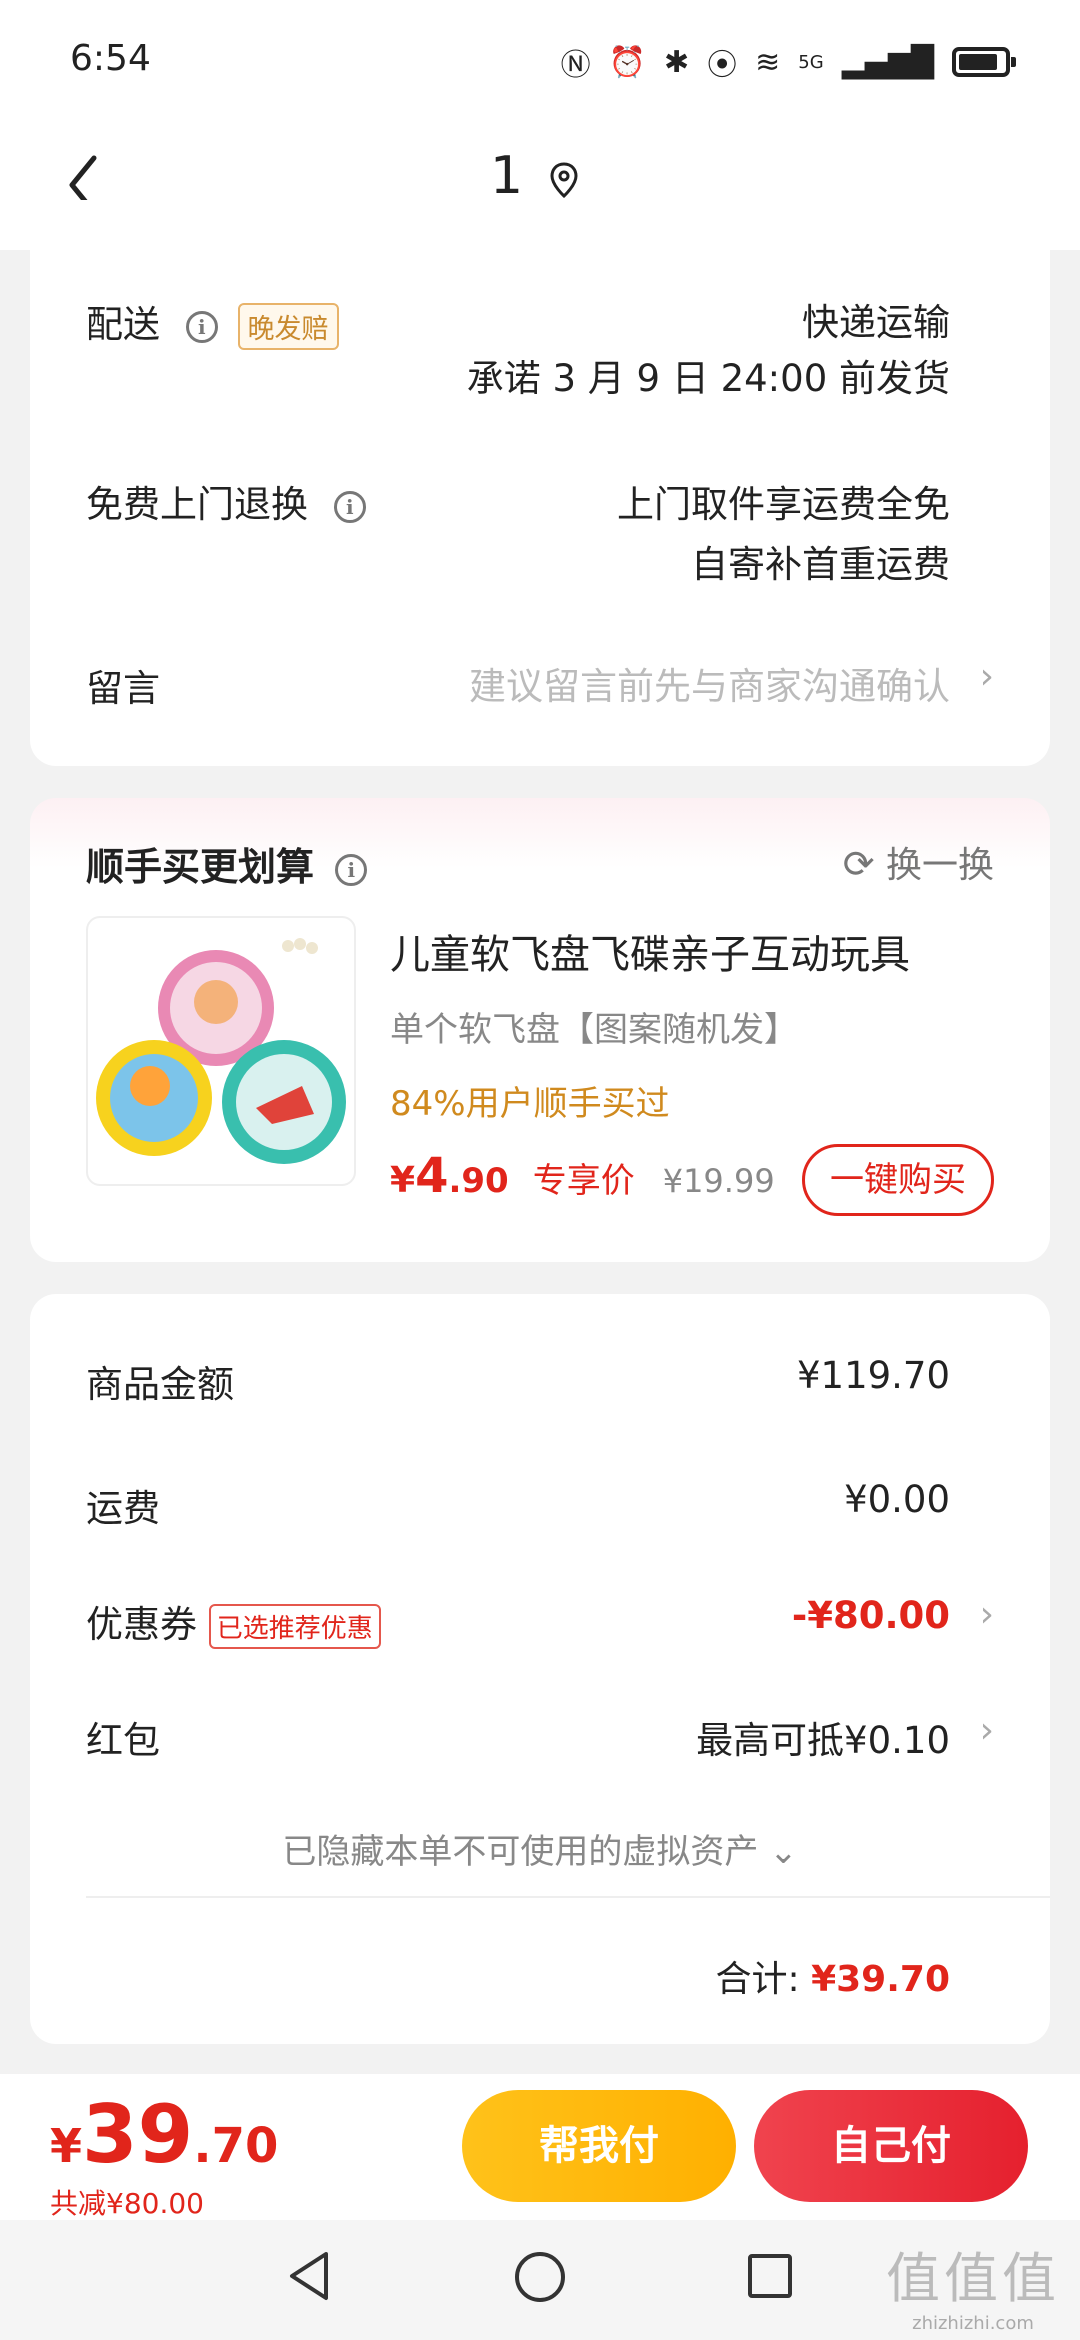  I want to click on red-packet-label: 红包, so click(123, 1740).